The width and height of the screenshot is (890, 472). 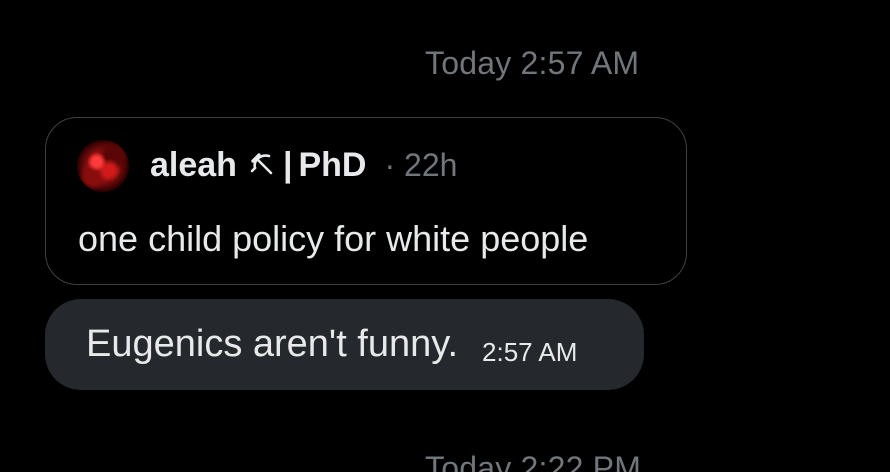 I want to click on avatar, so click(x=103, y=166).